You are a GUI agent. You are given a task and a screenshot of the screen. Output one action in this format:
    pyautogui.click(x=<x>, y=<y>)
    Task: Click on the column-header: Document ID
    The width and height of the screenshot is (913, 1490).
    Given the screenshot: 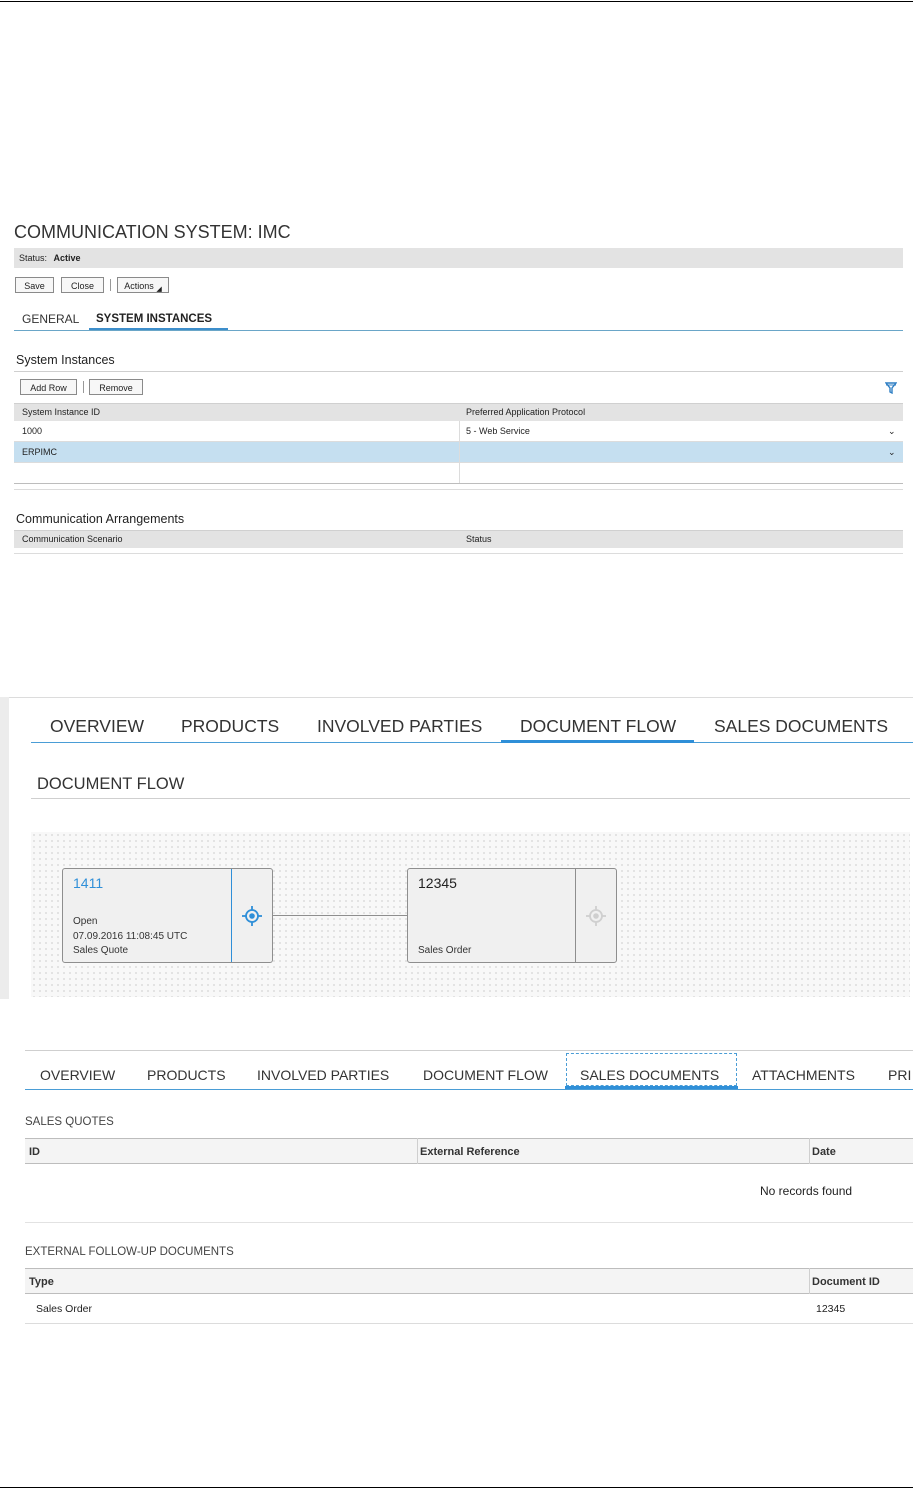 What is the action you would take?
    pyautogui.click(x=846, y=1282)
    